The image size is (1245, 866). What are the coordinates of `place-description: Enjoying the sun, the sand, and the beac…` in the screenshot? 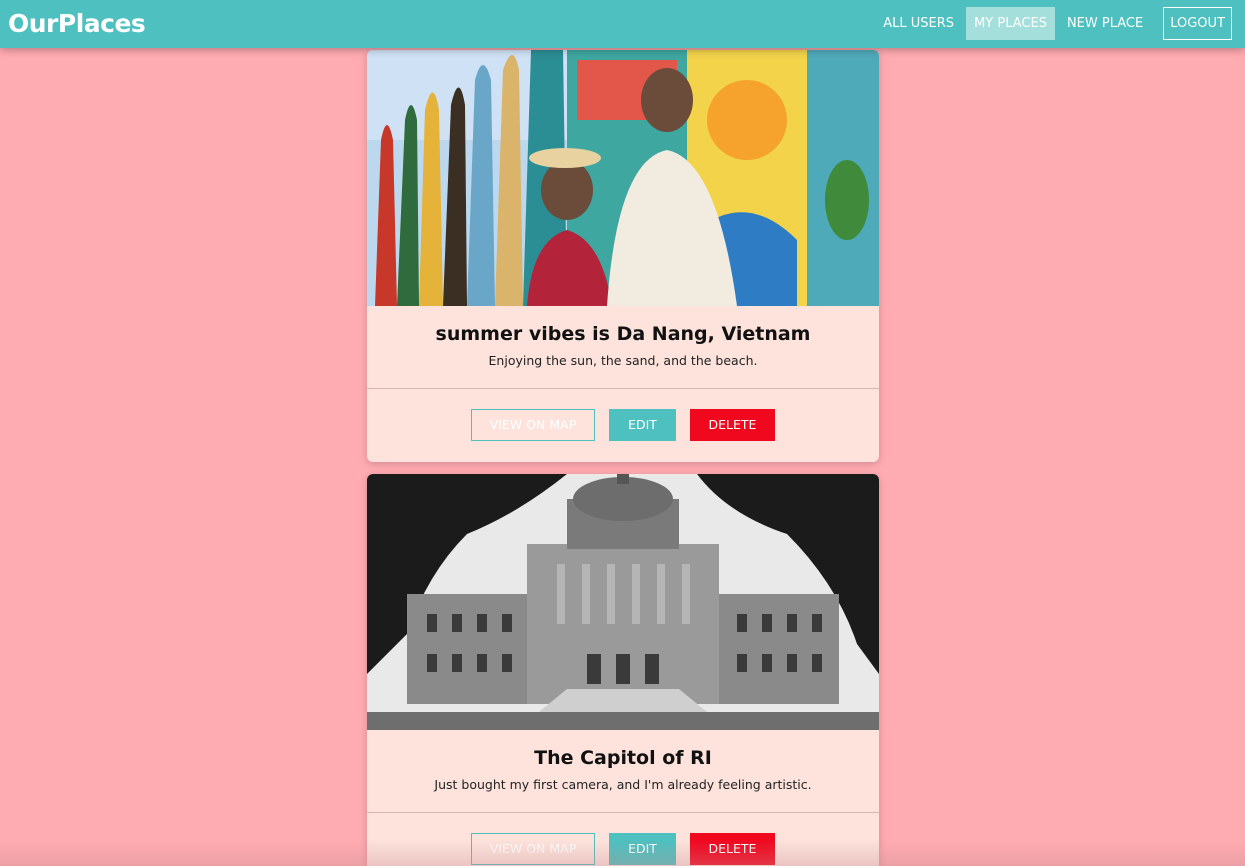 It's located at (623, 360).